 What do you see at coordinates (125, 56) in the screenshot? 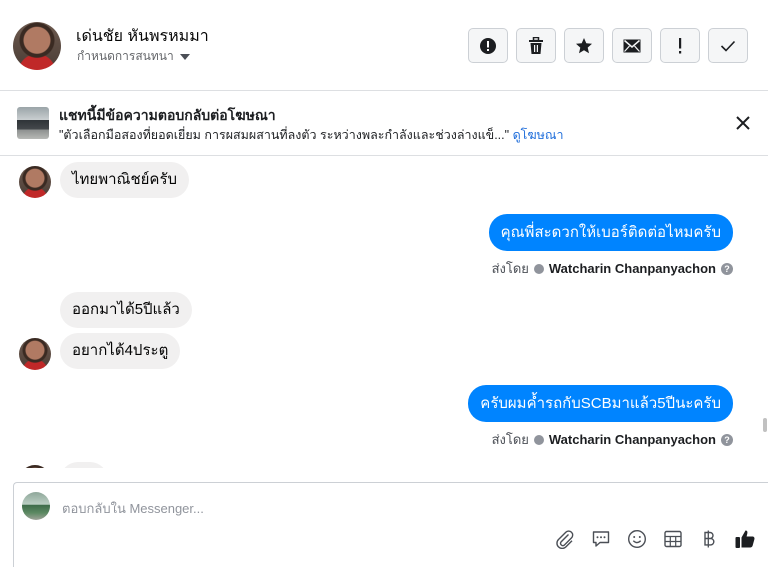
I see `conversation-settings-label: กำหนดการสนทนา` at bounding box center [125, 56].